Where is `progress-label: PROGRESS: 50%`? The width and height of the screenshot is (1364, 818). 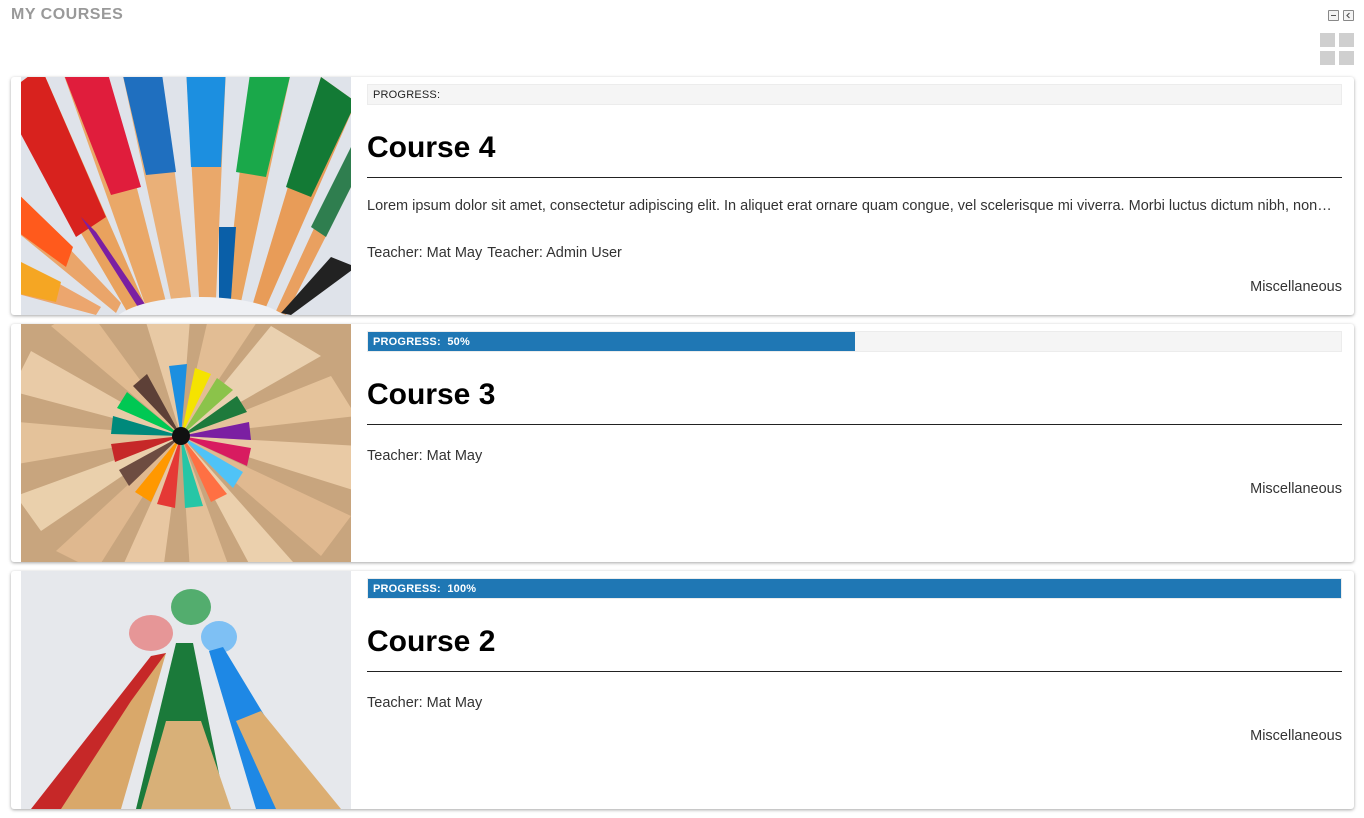
progress-label: PROGRESS: 50% is located at coordinates (421, 342).